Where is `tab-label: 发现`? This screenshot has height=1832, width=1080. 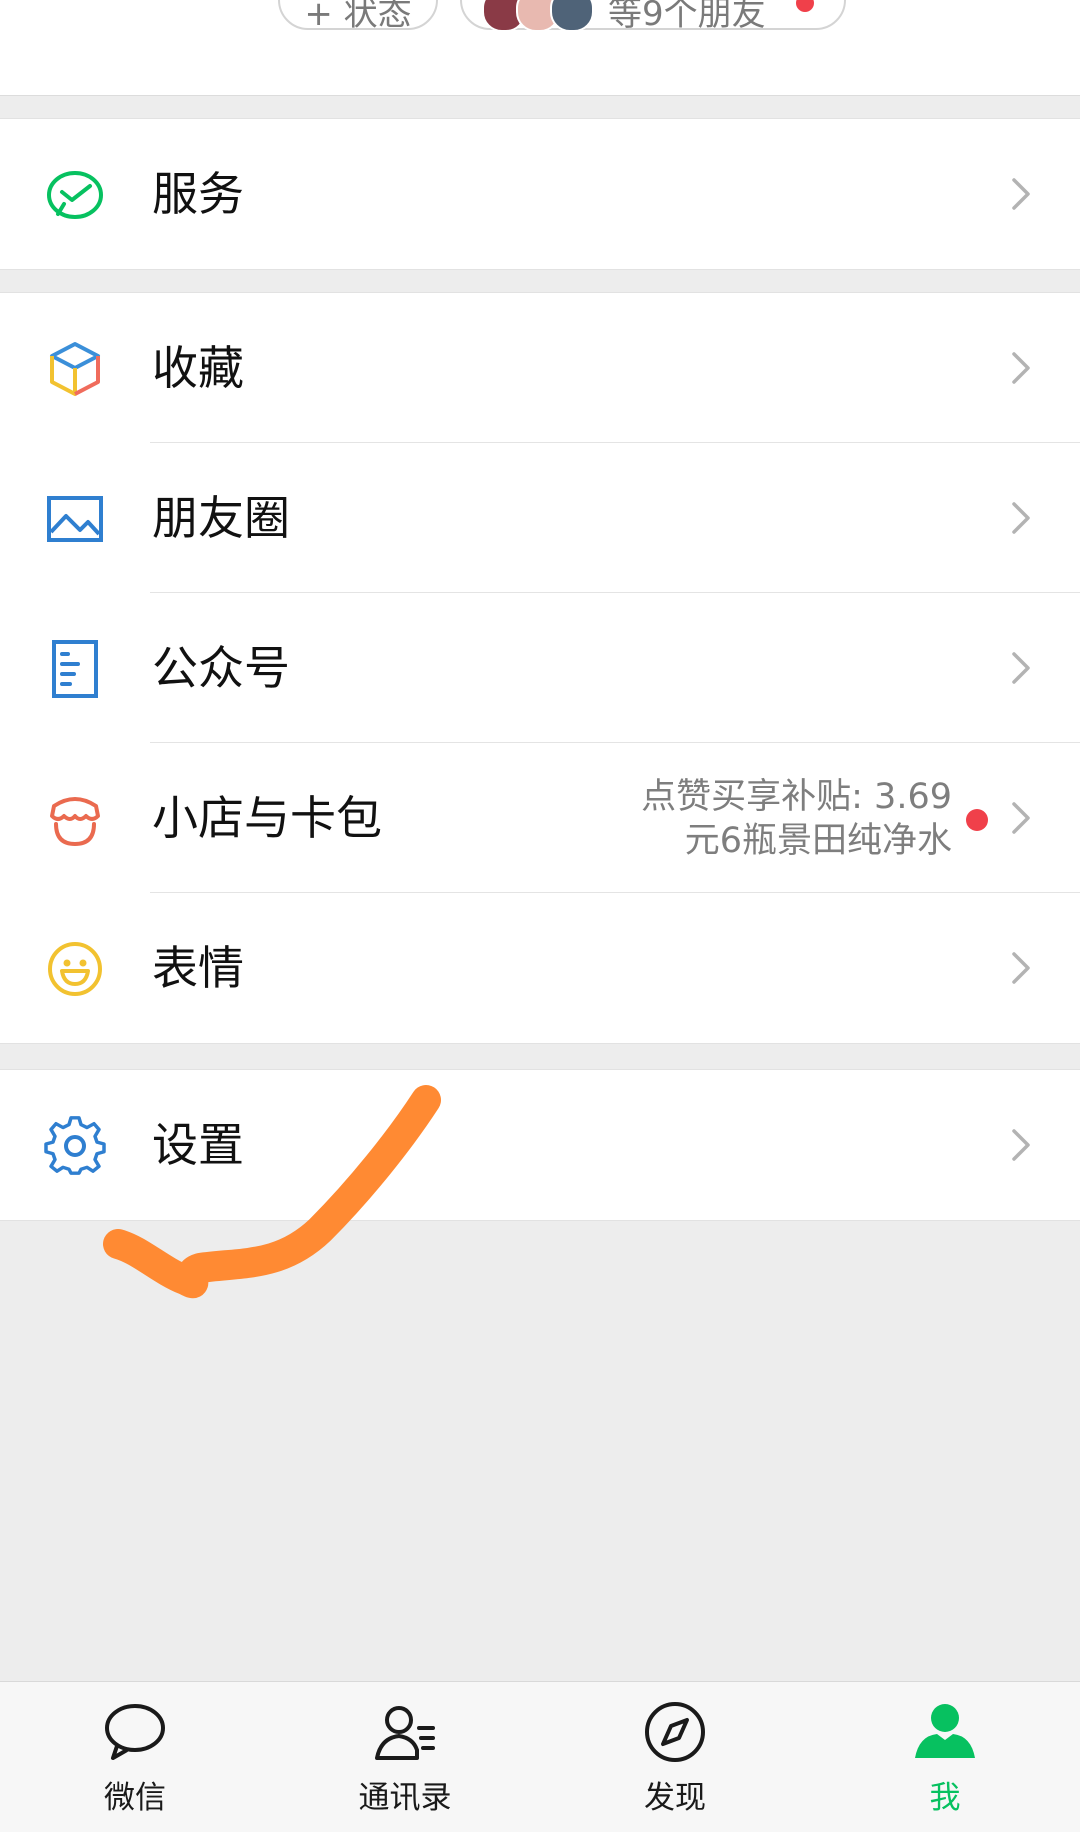
tab-label: 发现 is located at coordinates (675, 1798).